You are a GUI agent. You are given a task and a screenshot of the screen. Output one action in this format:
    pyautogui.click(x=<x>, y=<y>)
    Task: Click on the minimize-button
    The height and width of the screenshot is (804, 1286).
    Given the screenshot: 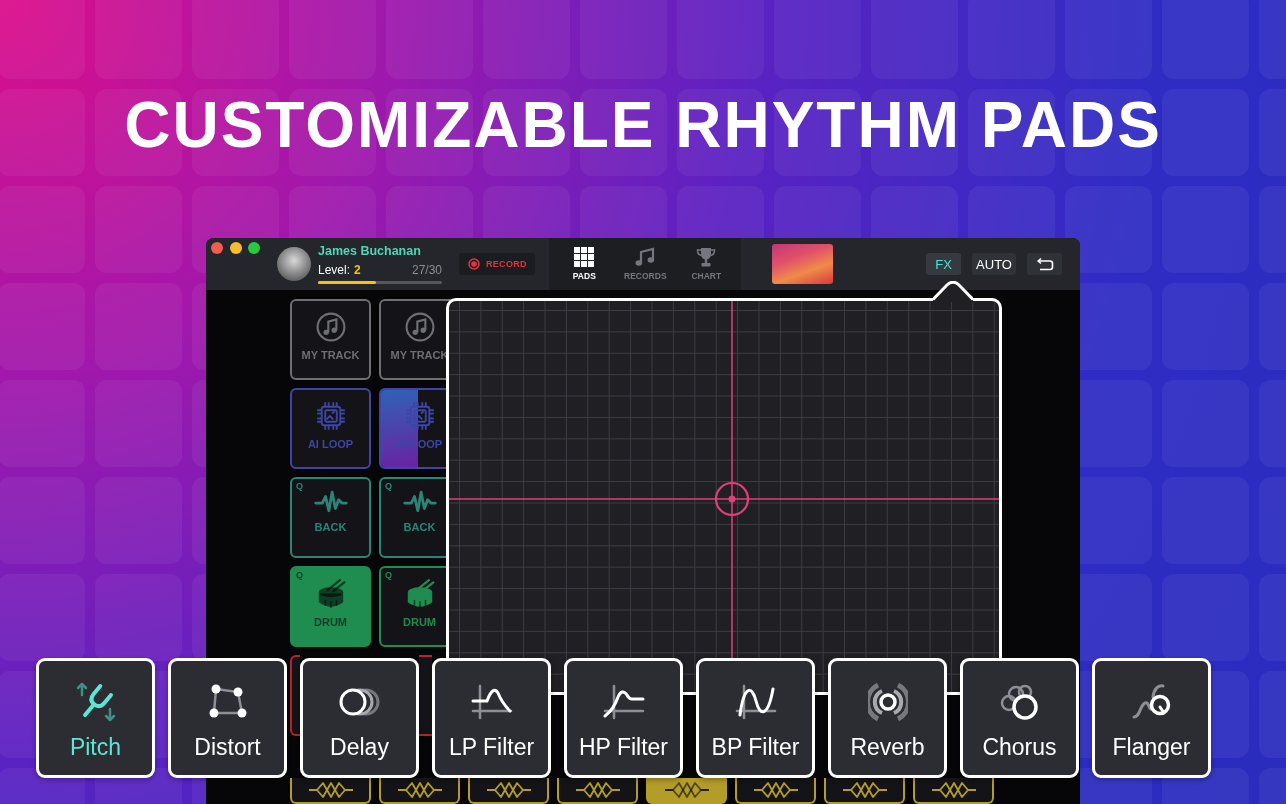 What is the action you would take?
    pyautogui.click(x=235, y=248)
    